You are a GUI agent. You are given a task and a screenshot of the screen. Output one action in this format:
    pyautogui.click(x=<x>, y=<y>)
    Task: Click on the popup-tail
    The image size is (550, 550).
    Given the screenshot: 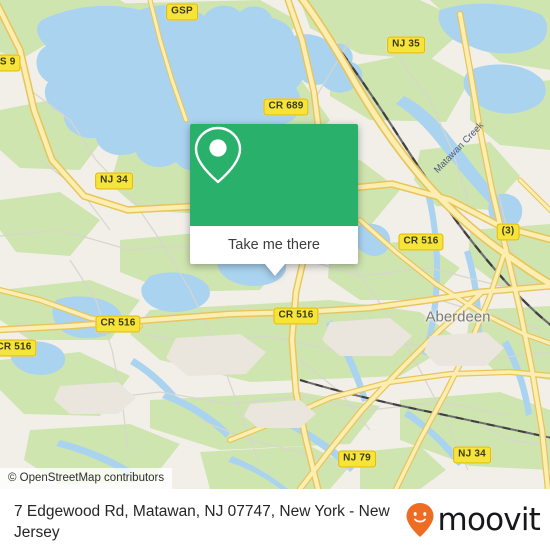 What is the action you would take?
    pyautogui.click(x=275, y=270)
    